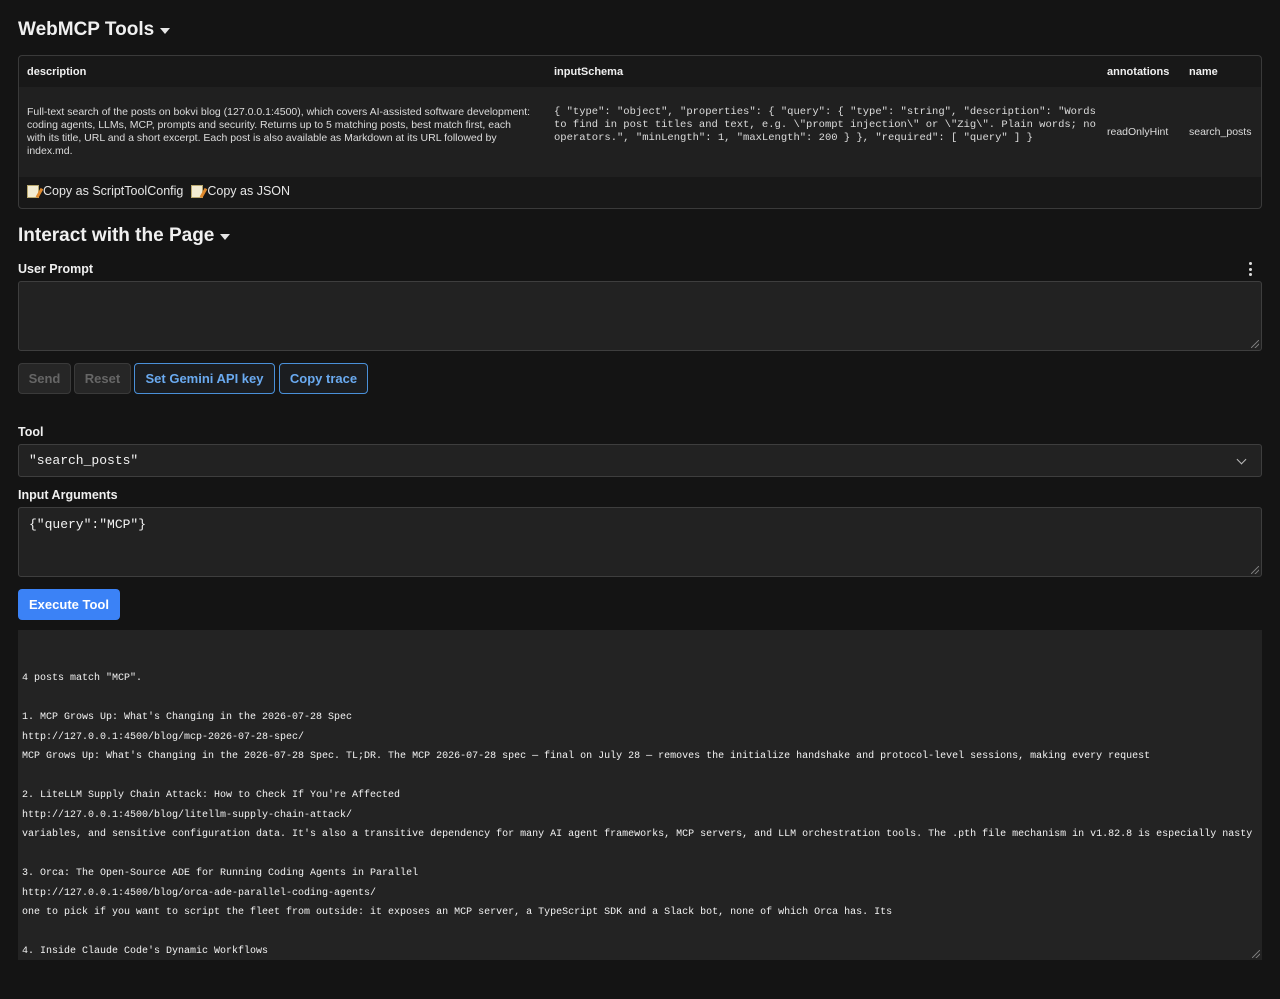 The width and height of the screenshot is (1280, 999). Describe the element at coordinates (88, 524) in the screenshot. I see `input-arguments-value: {"query":"MCP"}` at that location.